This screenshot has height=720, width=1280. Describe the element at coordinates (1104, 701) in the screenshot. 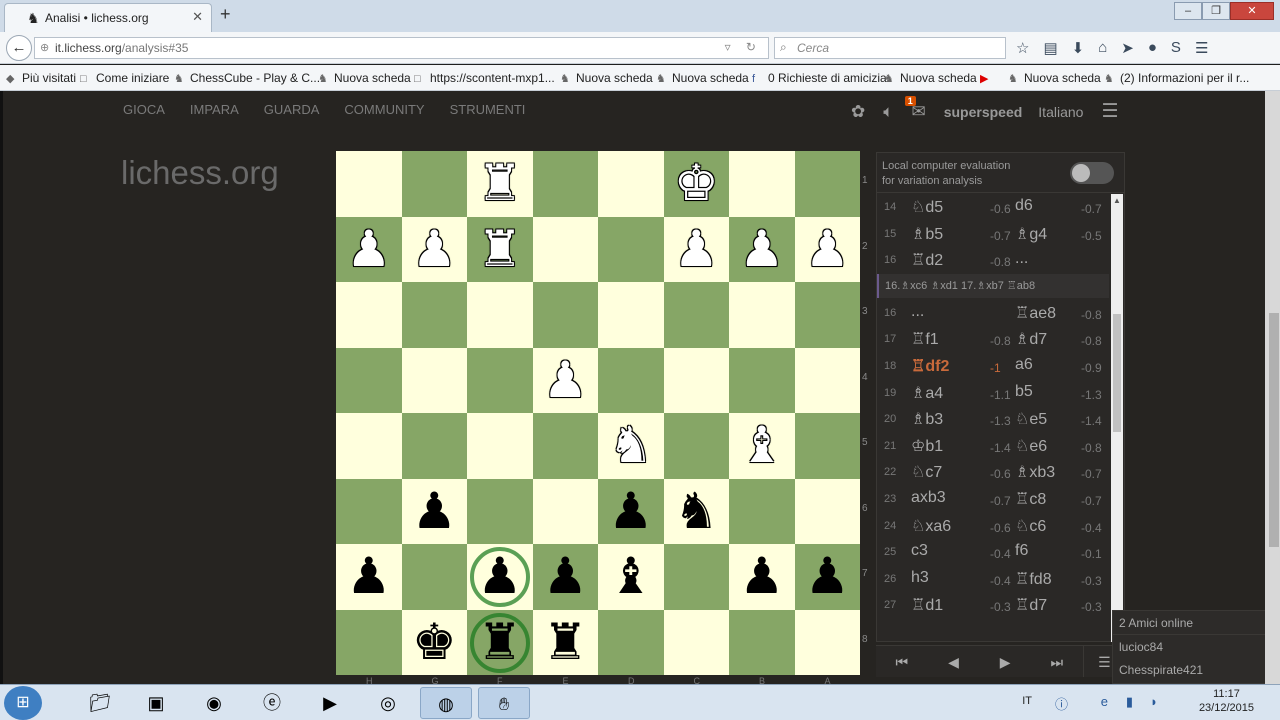

I see `tray-app-icon: e` at that location.